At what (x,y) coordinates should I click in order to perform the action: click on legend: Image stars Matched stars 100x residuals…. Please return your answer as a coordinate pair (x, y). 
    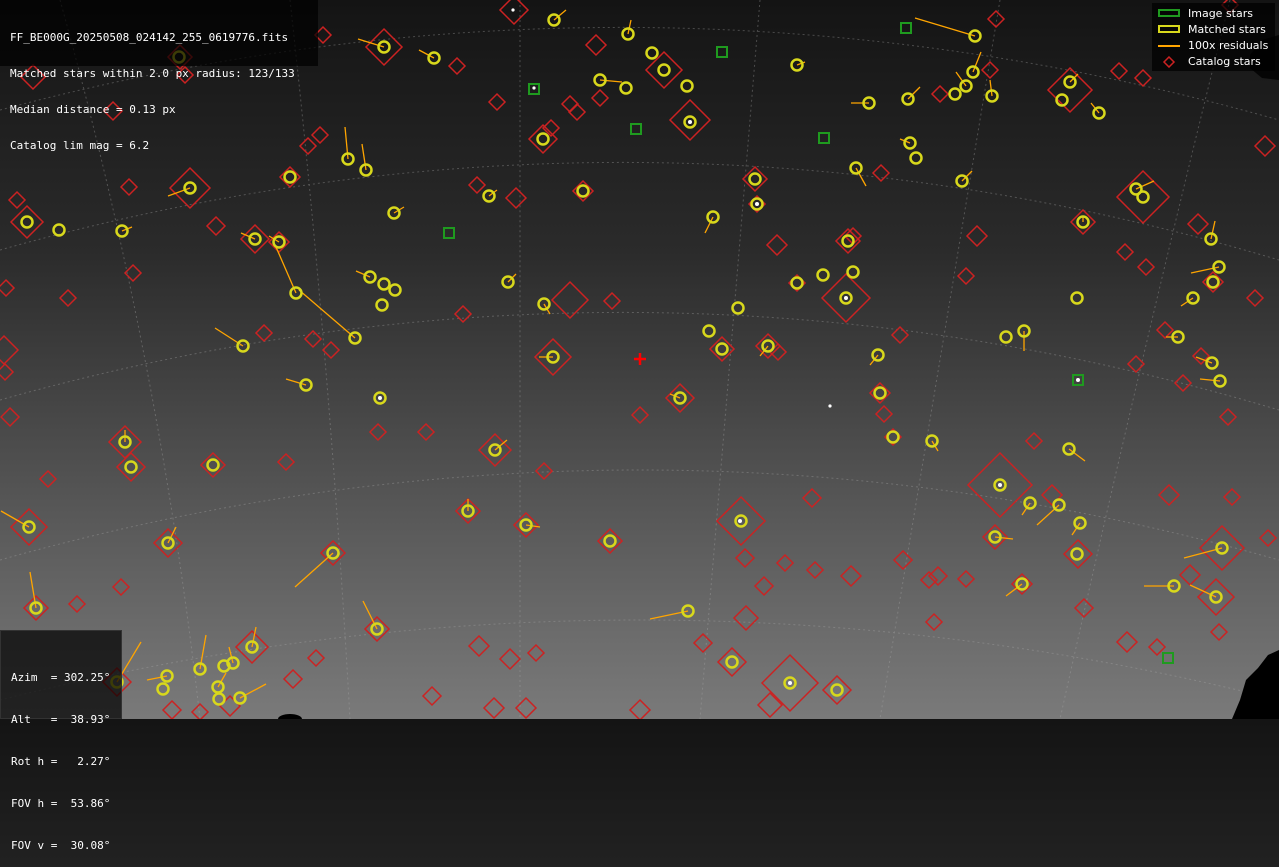
    Looking at the image, I should click on (1213, 37).